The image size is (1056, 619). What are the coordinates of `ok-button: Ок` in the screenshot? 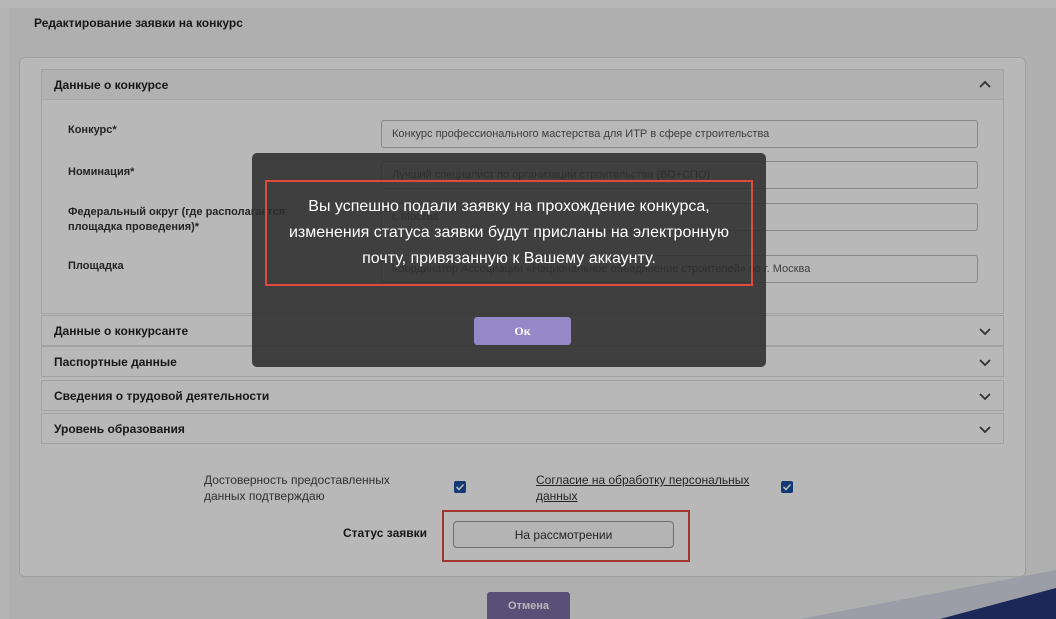 It's located at (522, 331).